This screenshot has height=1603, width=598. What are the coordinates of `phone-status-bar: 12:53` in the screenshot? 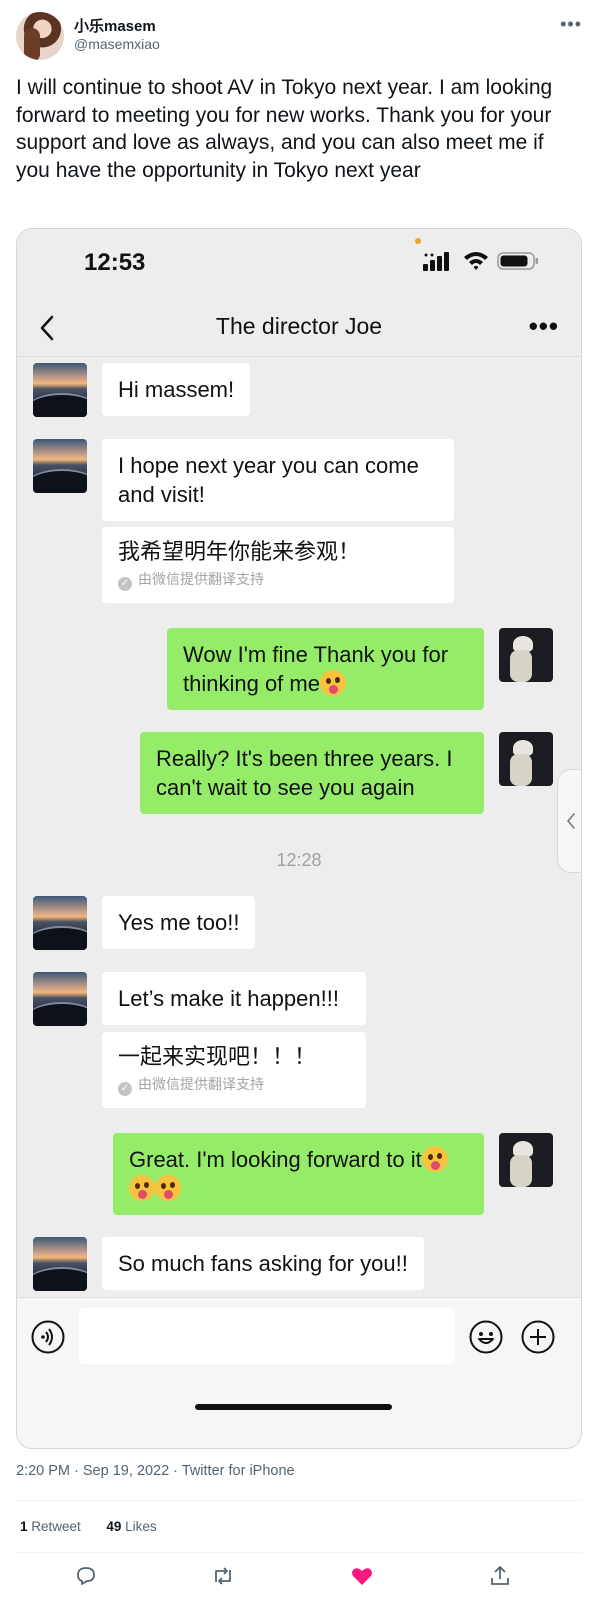 It's located at (299, 264).